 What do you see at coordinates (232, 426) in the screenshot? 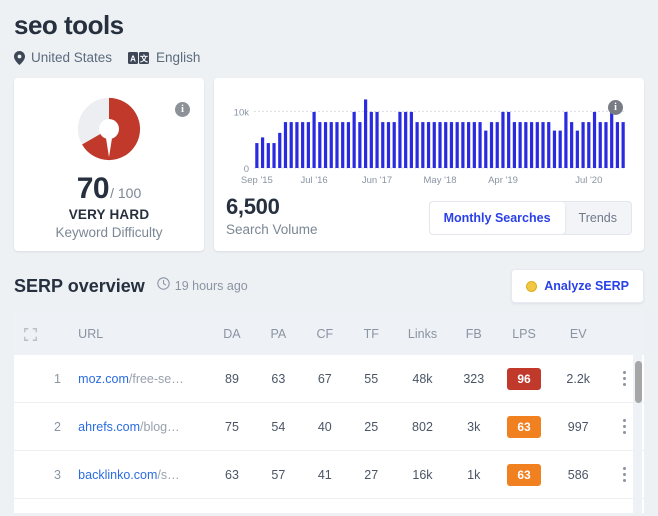
I see `row-da: 75` at bounding box center [232, 426].